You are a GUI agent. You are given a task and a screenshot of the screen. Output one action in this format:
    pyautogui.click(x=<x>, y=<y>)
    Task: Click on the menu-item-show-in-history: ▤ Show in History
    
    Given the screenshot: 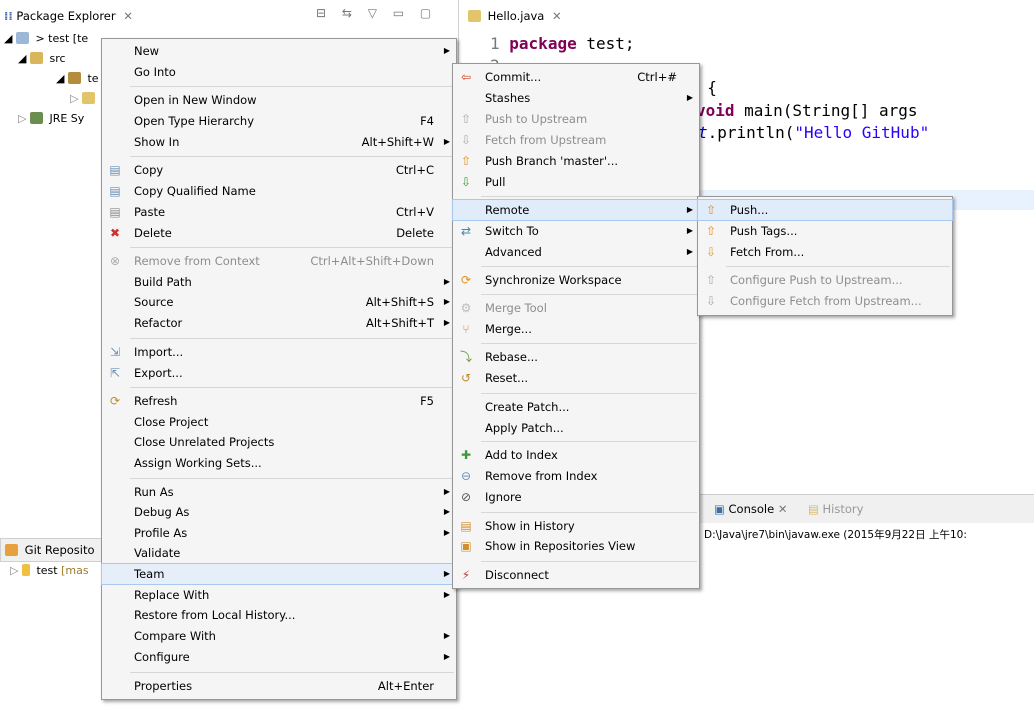 What is the action you would take?
    pyautogui.click(x=576, y=526)
    